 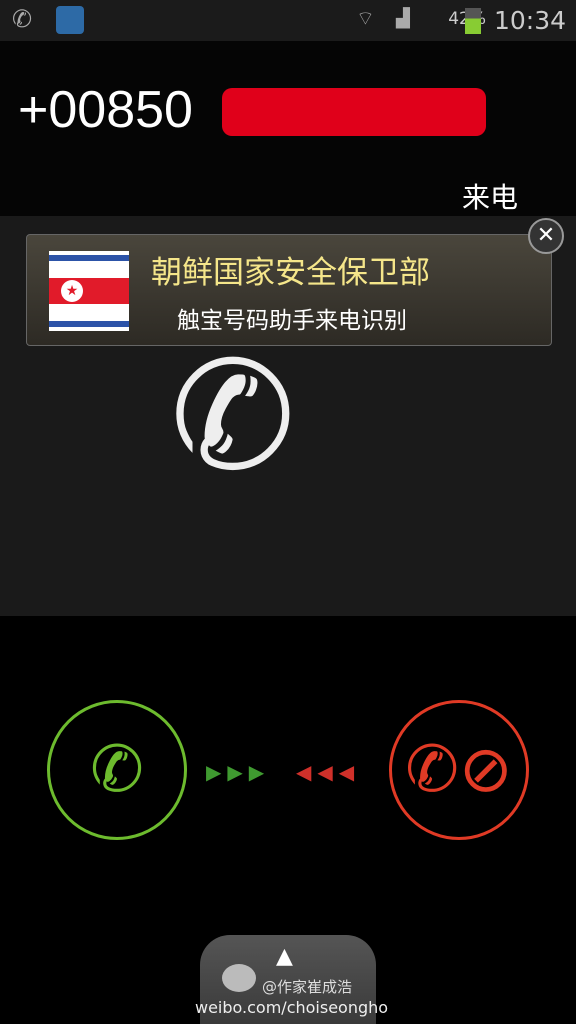 I want to click on watermark-url: weibo.com/choiseongho, so click(x=292, y=1007).